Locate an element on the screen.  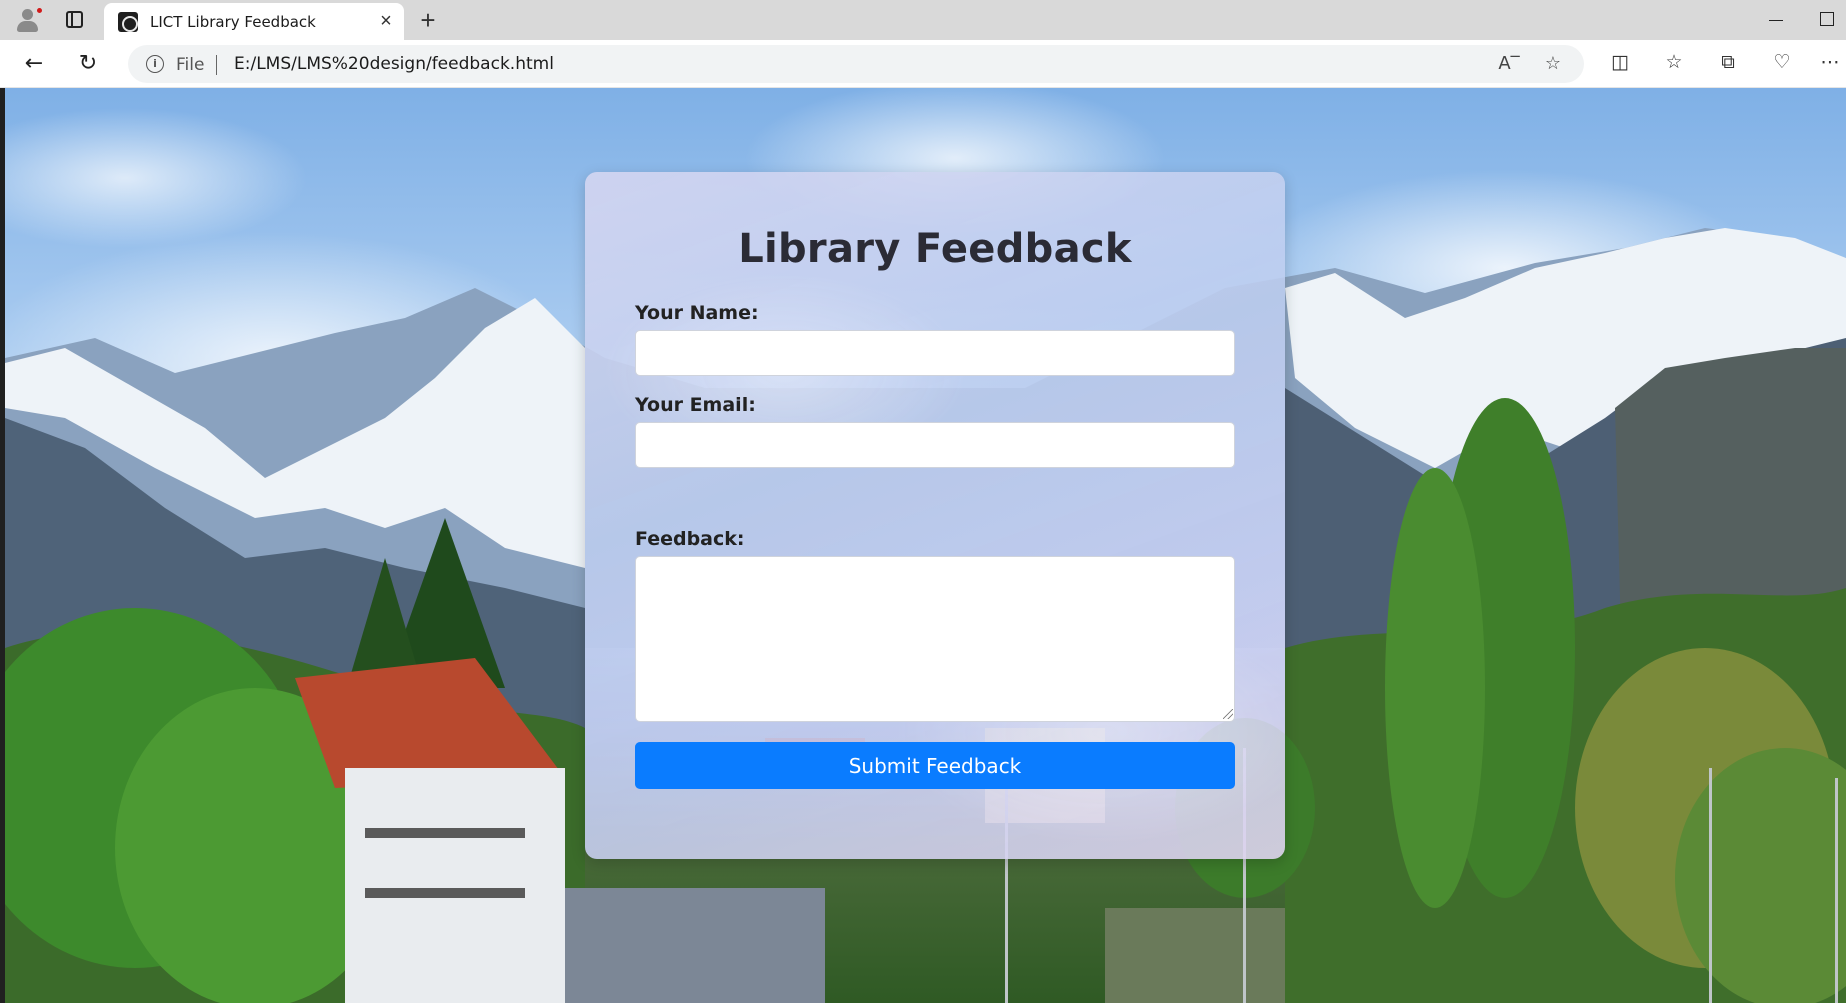
email-label: Your Email: is located at coordinates (695, 405).